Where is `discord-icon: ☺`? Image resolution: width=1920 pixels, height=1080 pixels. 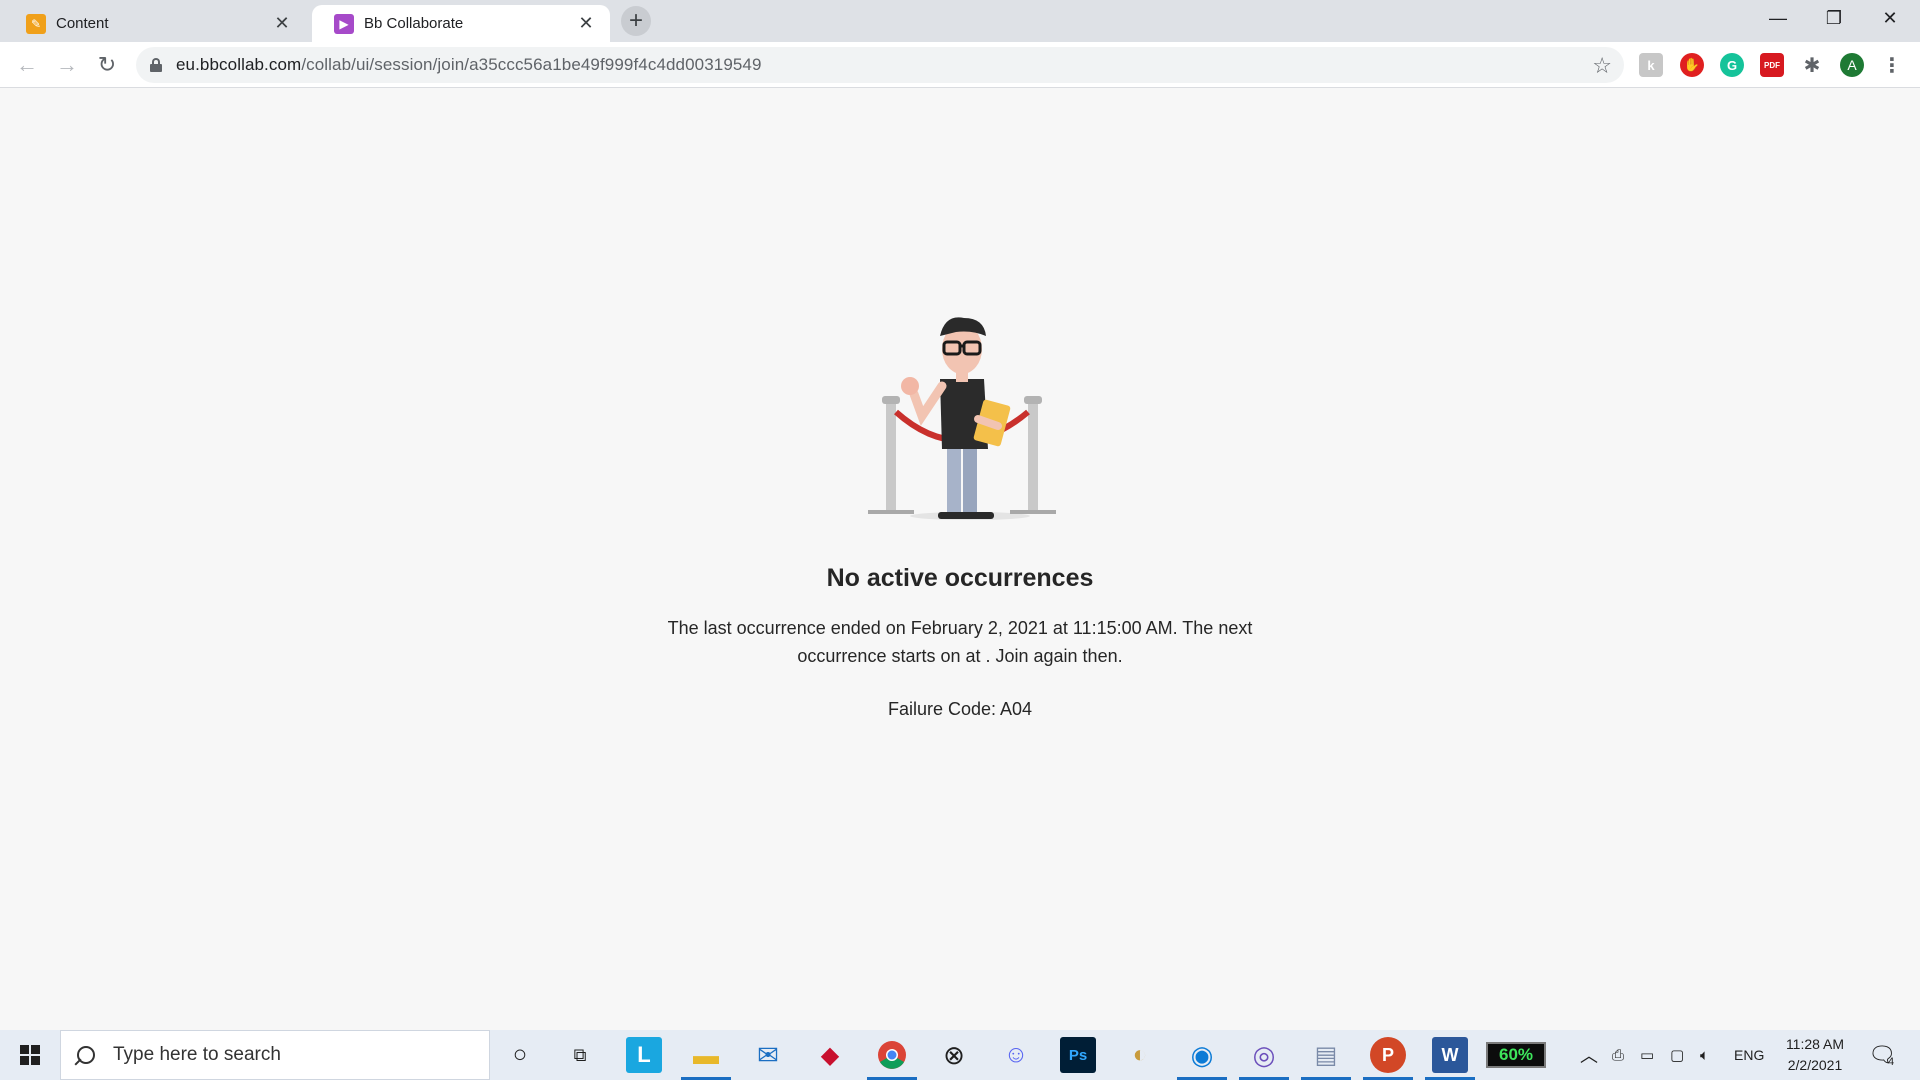
discord-icon: ☺ is located at coordinates (1016, 1055).